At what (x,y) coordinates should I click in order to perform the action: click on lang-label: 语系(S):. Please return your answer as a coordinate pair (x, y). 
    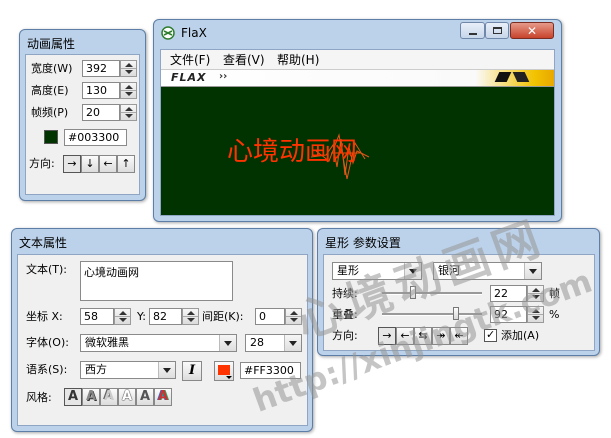
    Looking at the image, I should click on (47, 369).